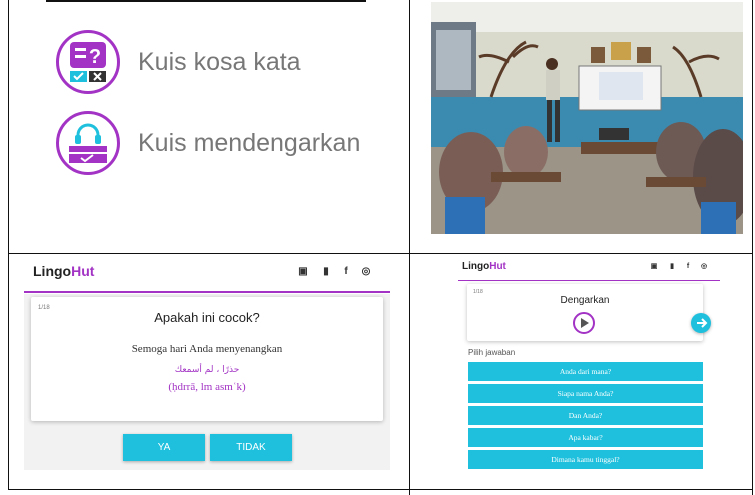 The height and width of the screenshot is (495, 755). What do you see at coordinates (8, 245) in the screenshot?
I see `grid-line-left` at bounding box center [8, 245].